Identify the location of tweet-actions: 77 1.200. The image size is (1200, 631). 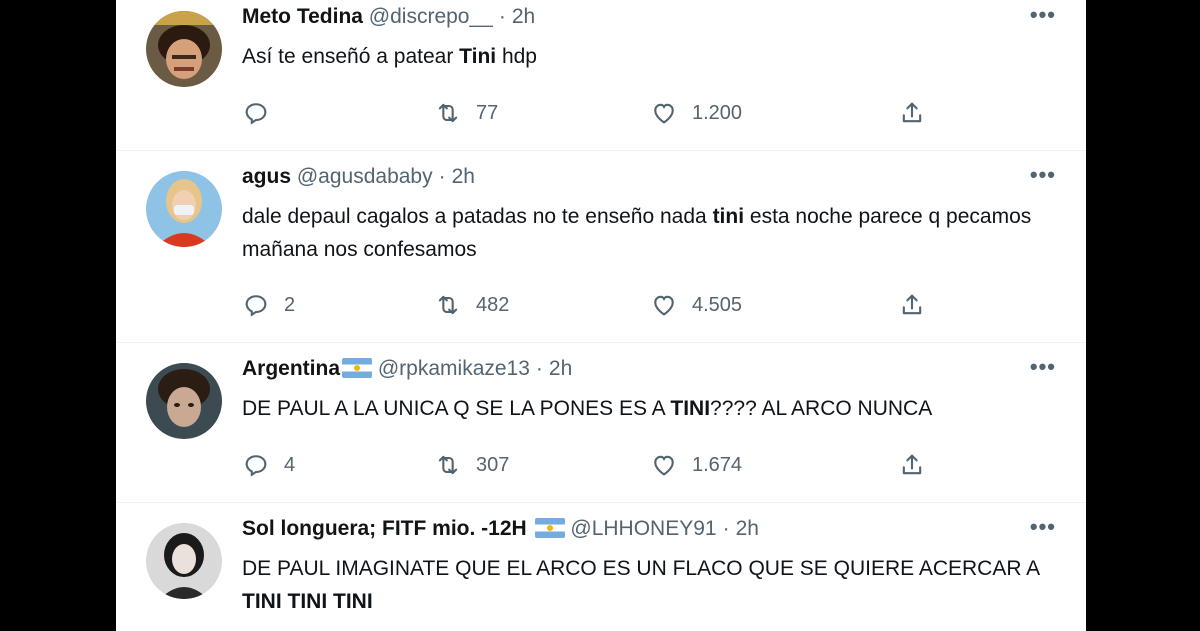
(592, 113).